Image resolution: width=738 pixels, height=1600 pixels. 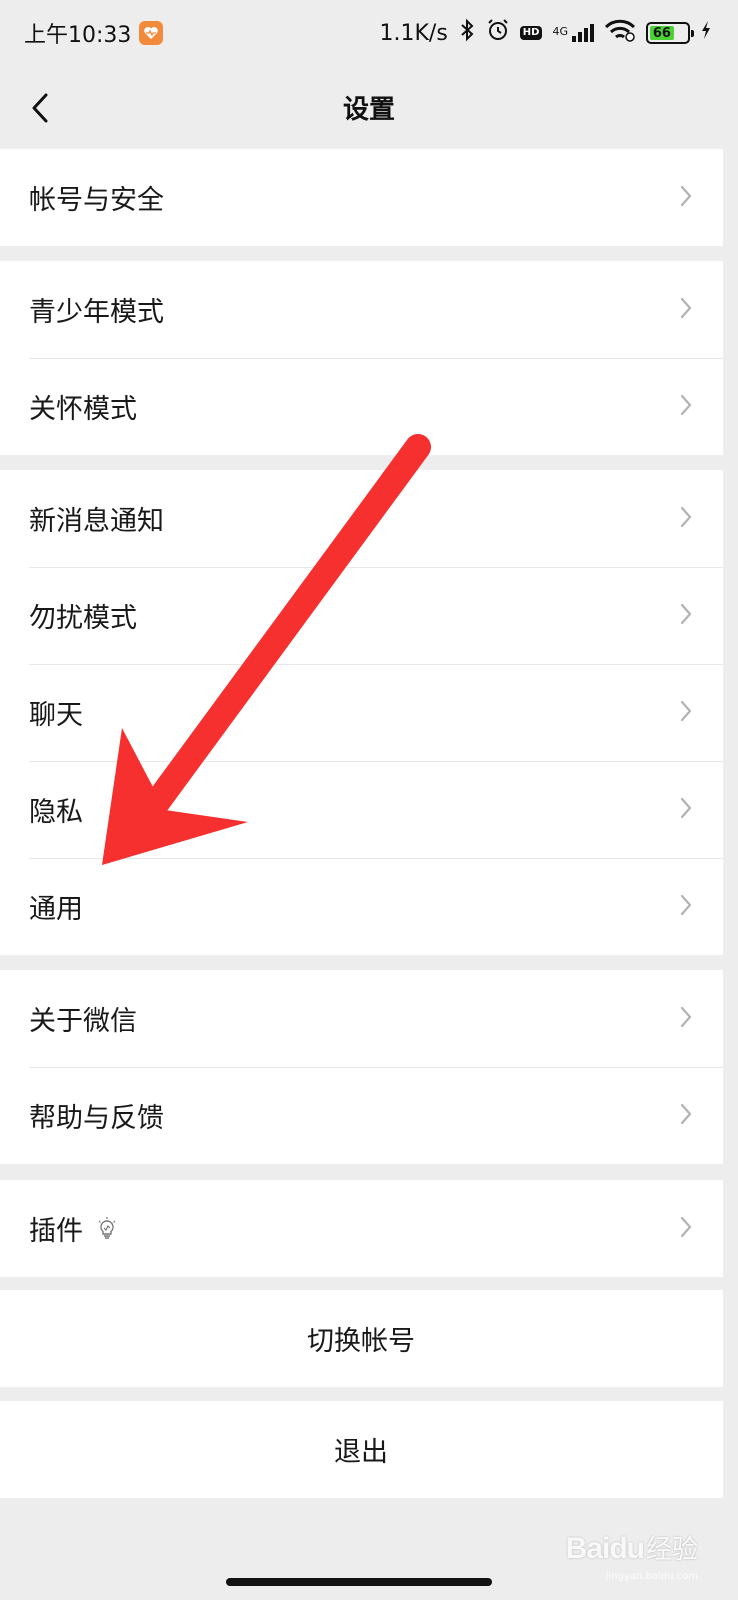 I want to click on settings-item-label: 新消息通知, so click(x=96, y=521).